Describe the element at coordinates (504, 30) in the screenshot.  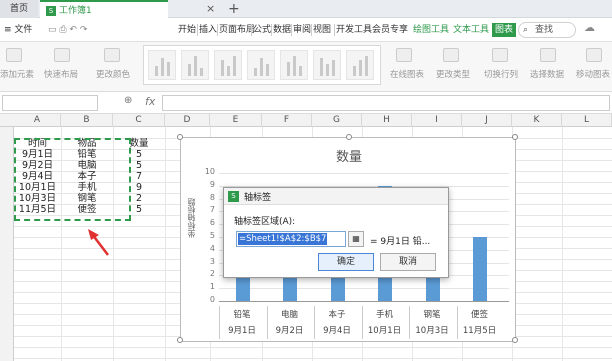
I see `tab-chart-tools: 图表` at that location.